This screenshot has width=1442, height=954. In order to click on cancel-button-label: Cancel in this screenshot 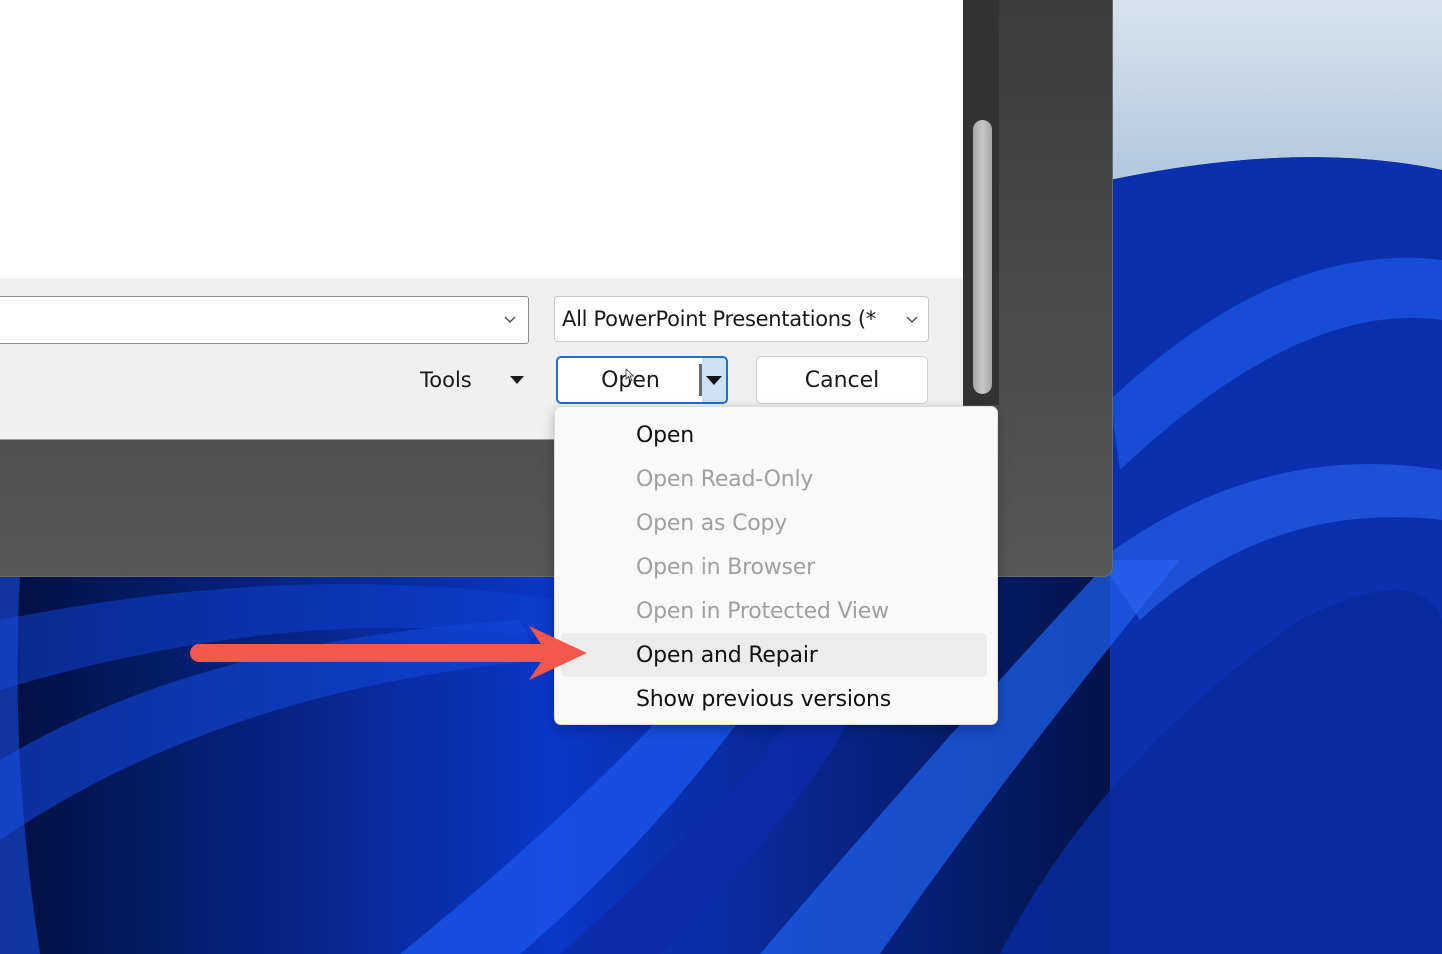, I will do `click(842, 380)`.